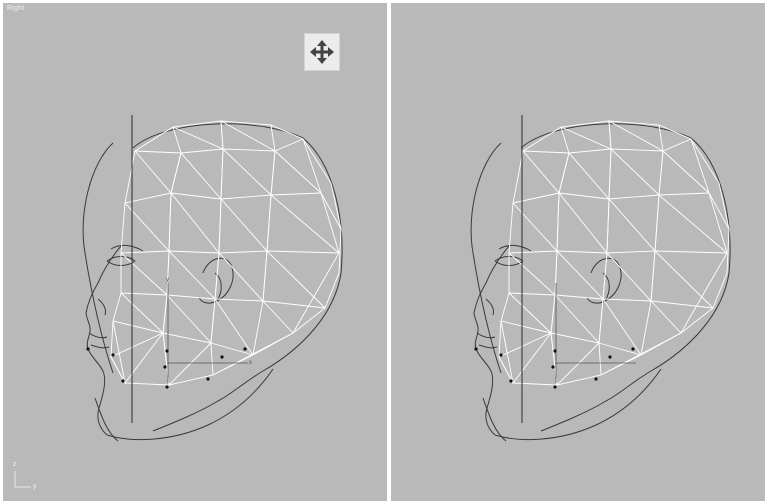 This screenshot has height=503, width=767. I want to click on svg-text: y, so click(167, 280).